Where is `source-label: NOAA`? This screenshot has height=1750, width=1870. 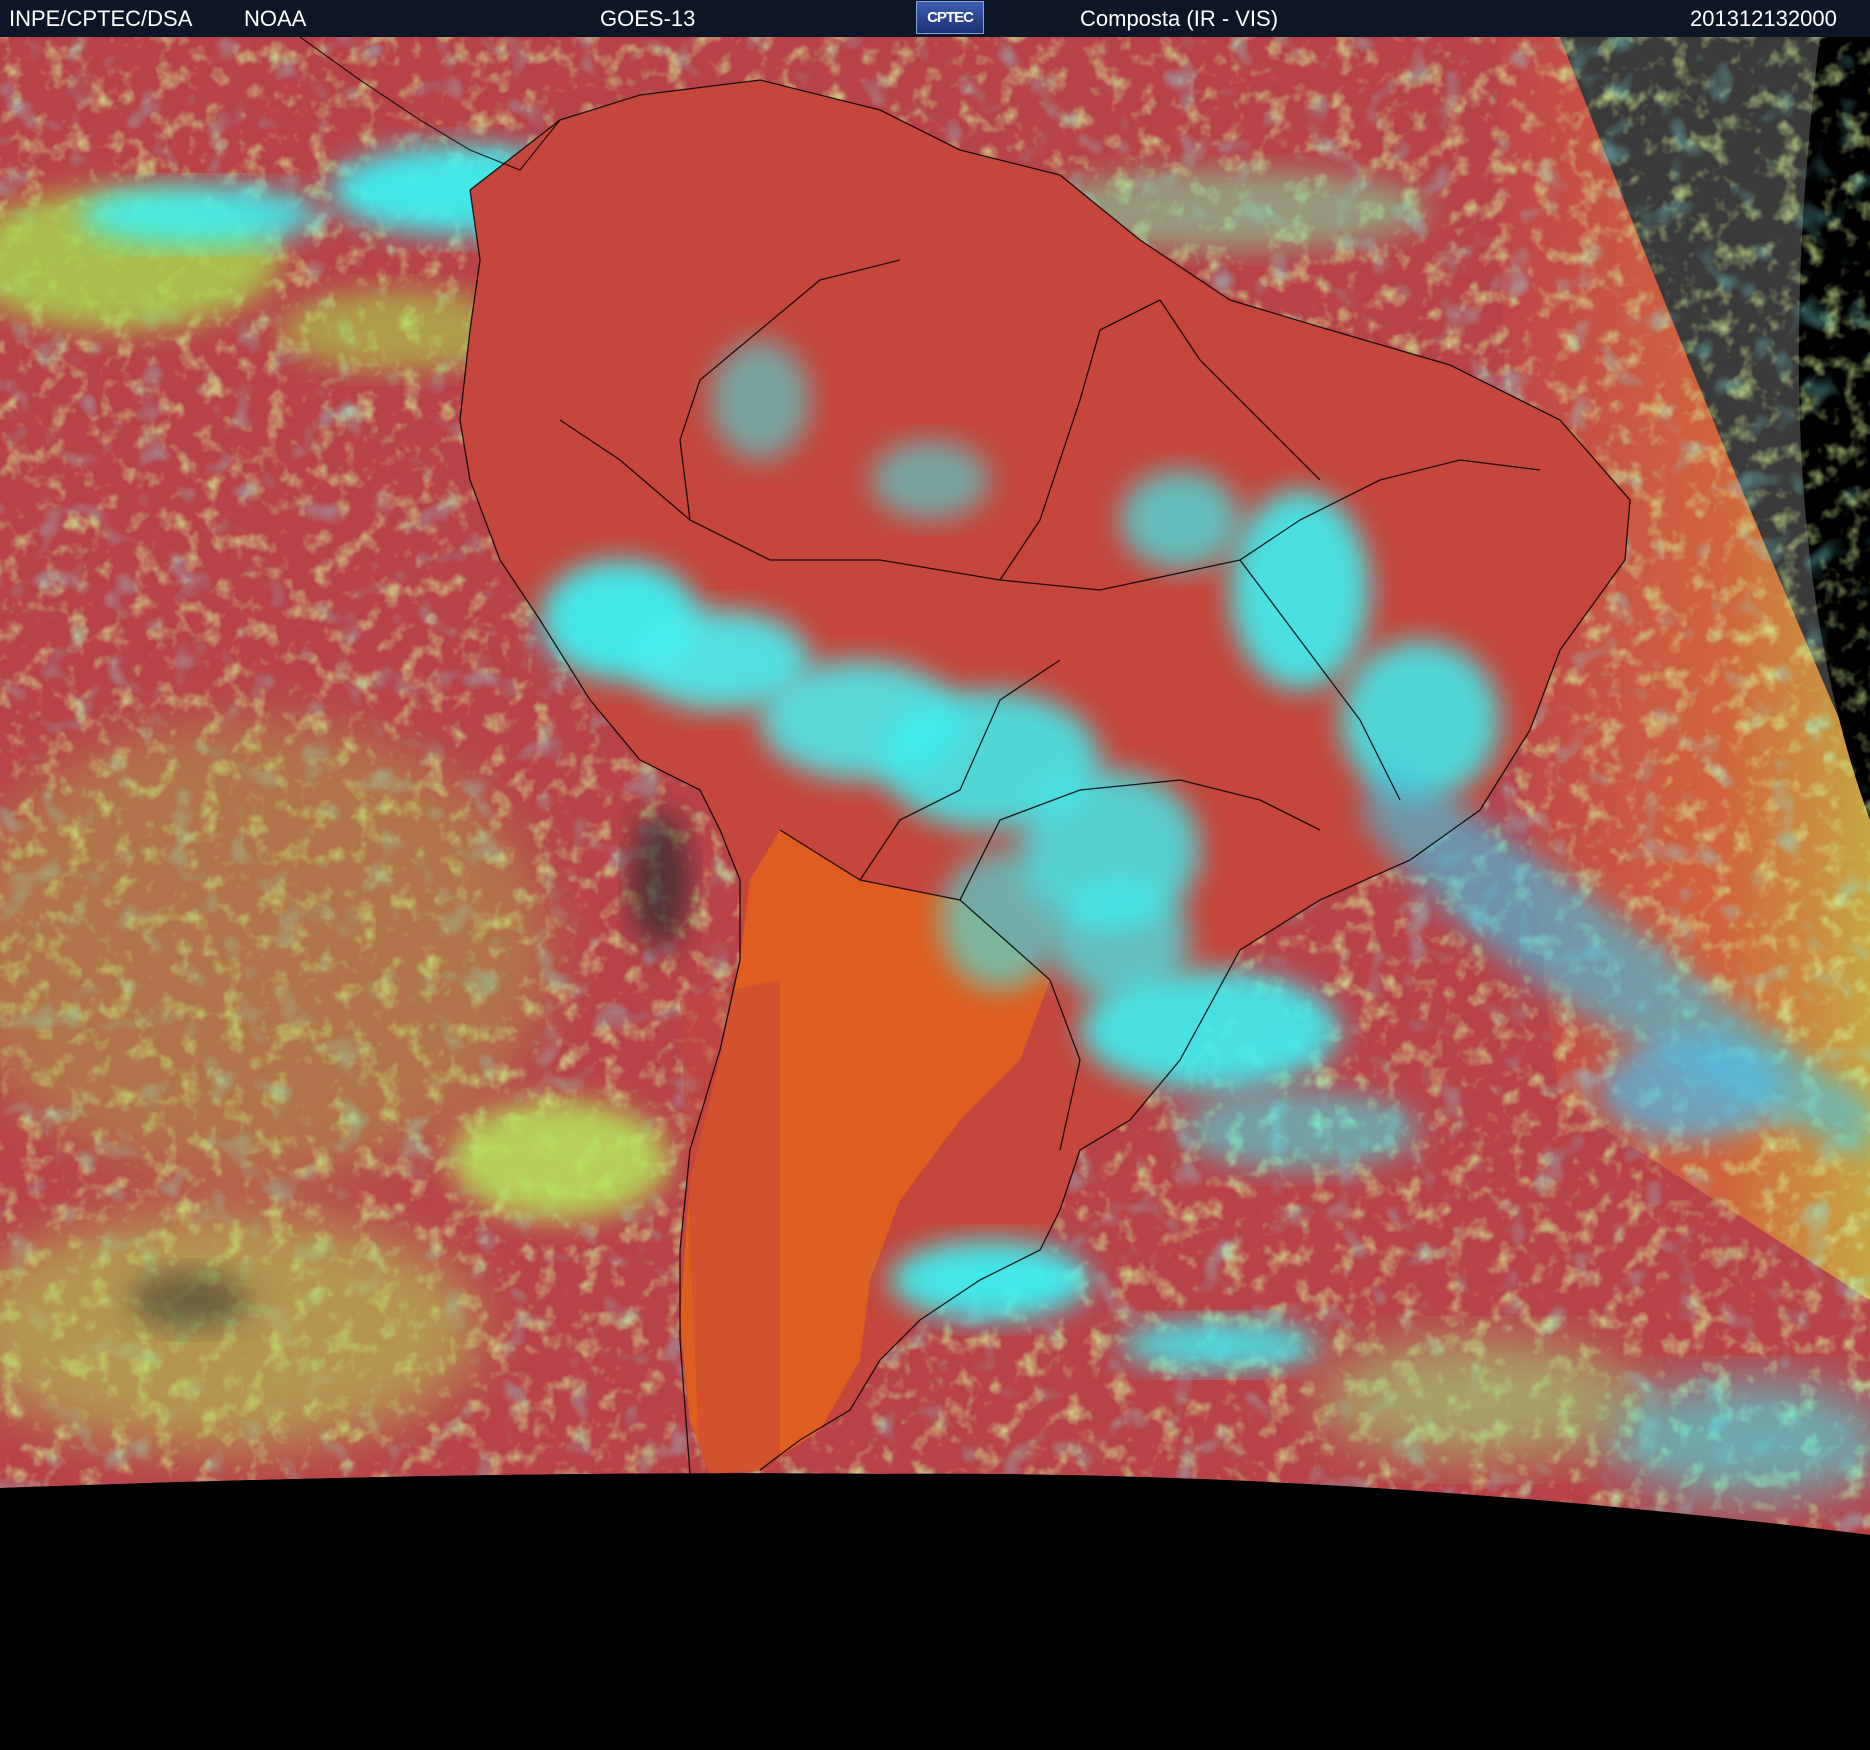
source-label: NOAA is located at coordinates (275, 18).